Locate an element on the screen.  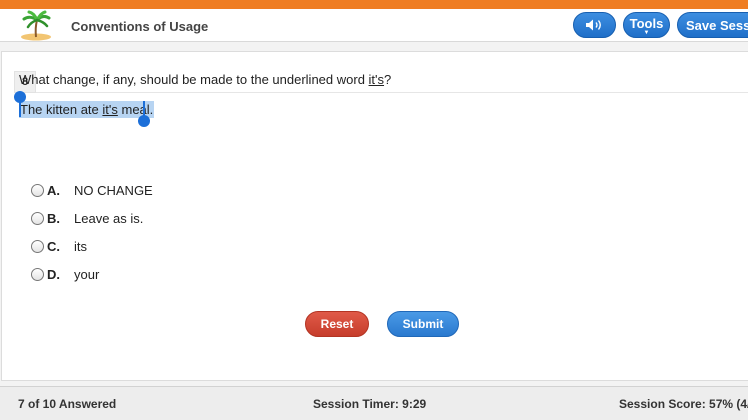
option-d: D. your is located at coordinates (65, 274).